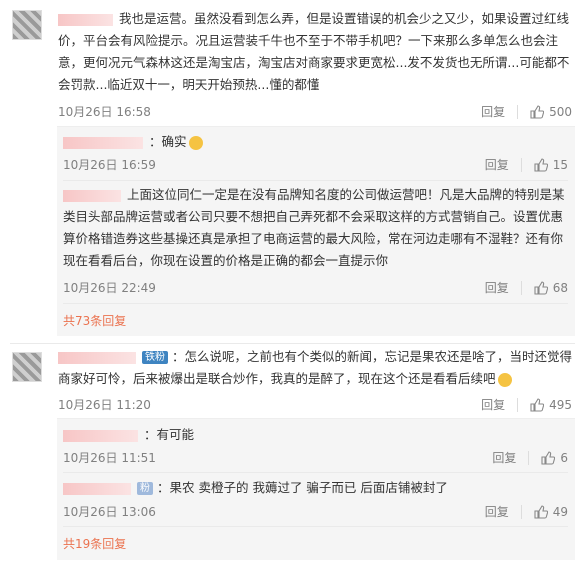 This screenshot has width=580, height=569. I want to click on like-button: 495, so click(551, 405).